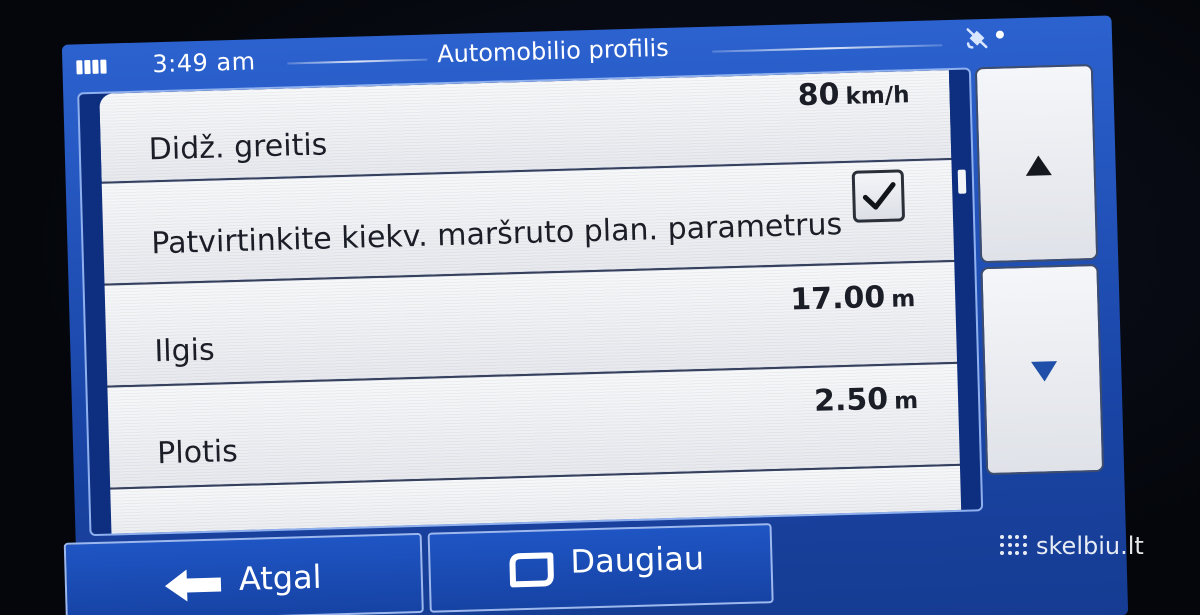 The image size is (1200, 615). What do you see at coordinates (818, 95) in the screenshot?
I see `value-number: 80` at bounding box center [818, 95].